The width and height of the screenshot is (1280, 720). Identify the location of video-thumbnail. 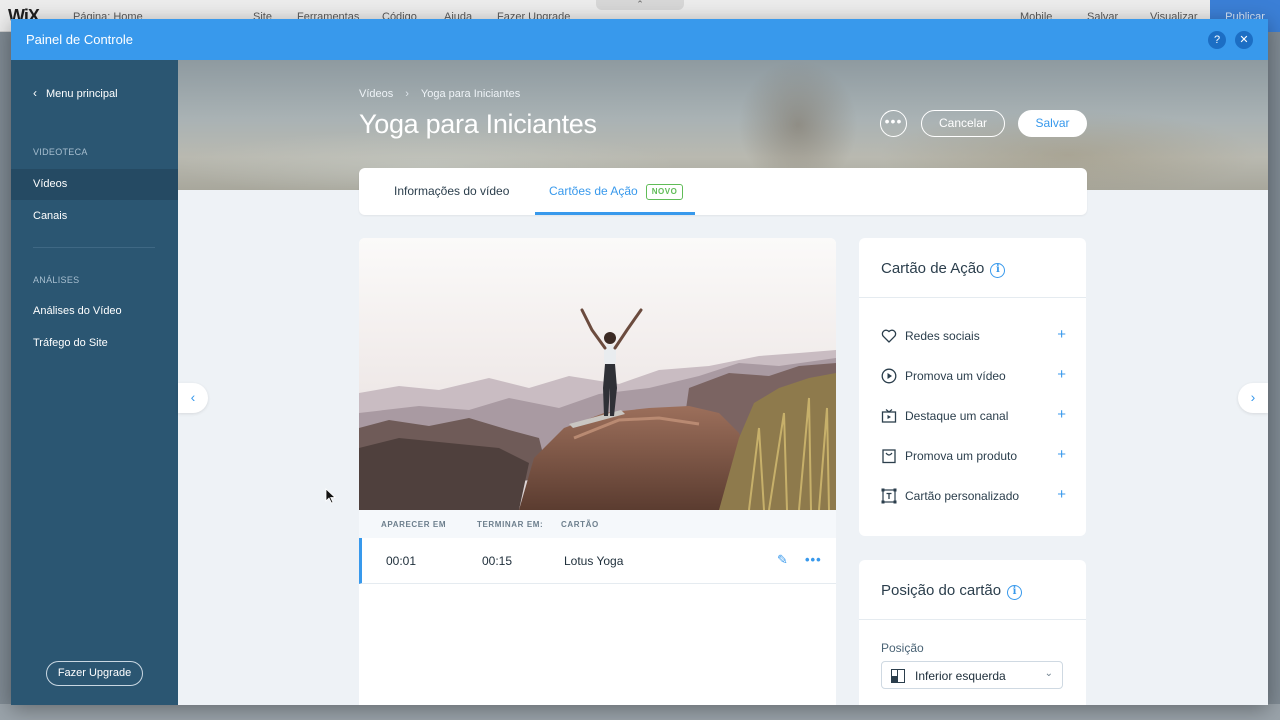
(597, 374).